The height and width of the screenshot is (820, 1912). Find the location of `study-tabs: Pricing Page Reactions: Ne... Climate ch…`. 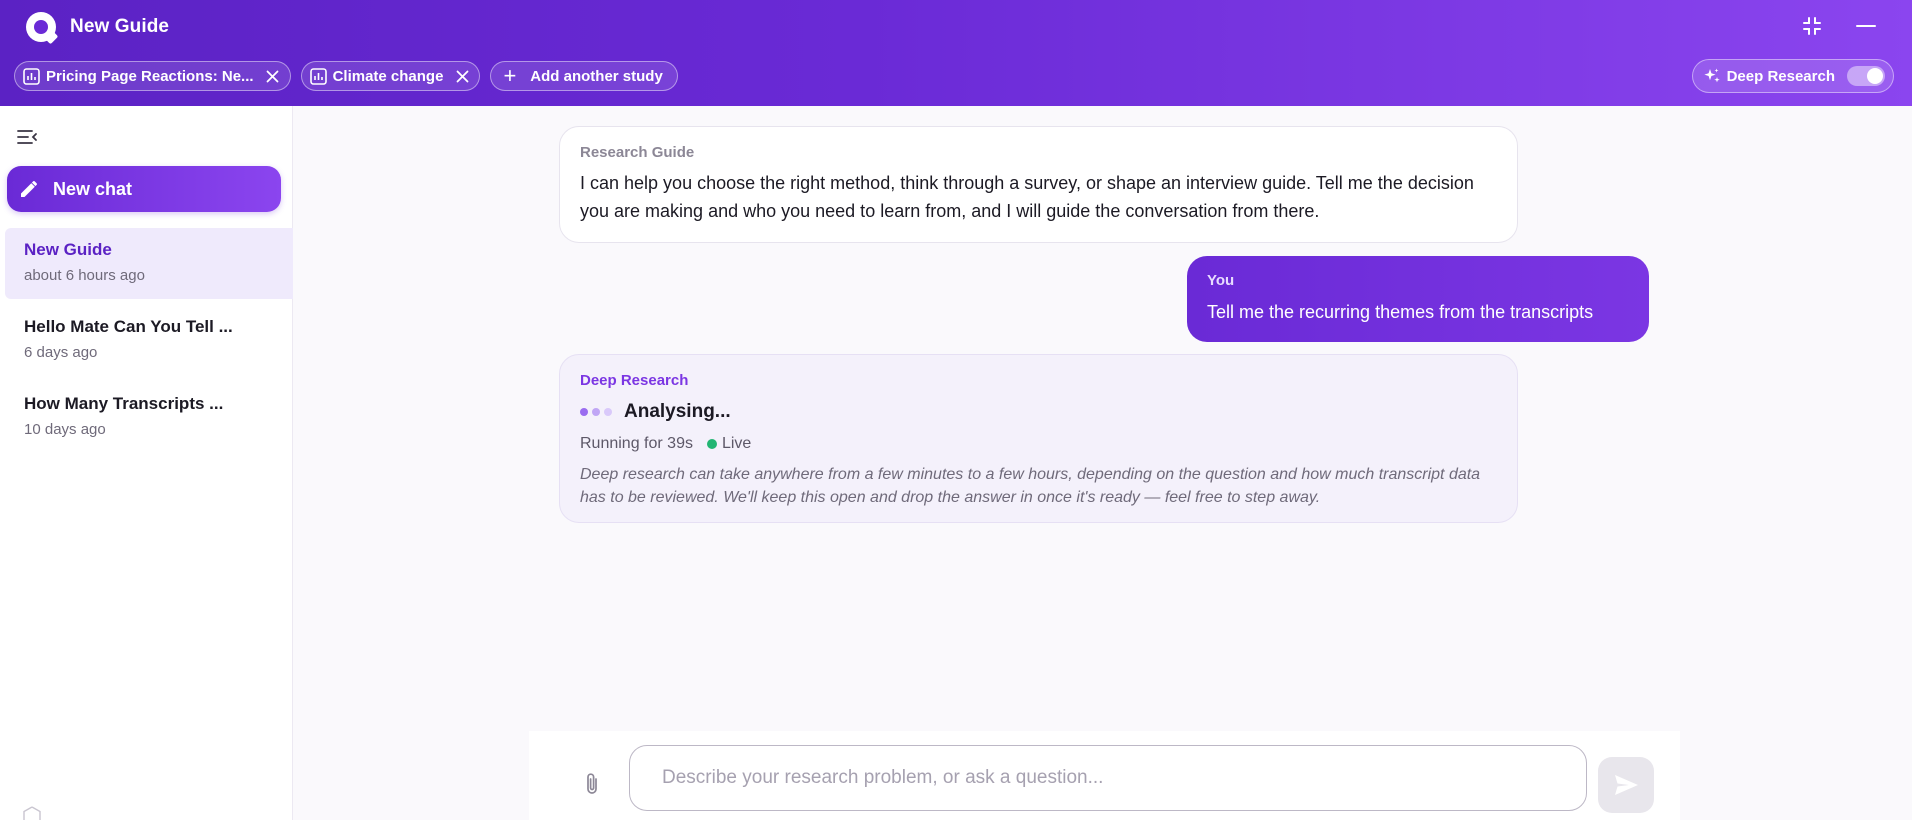

study-tabs: Pricing Page Reactions: Ne... Climate ch… is located at coordinates (346, 76).